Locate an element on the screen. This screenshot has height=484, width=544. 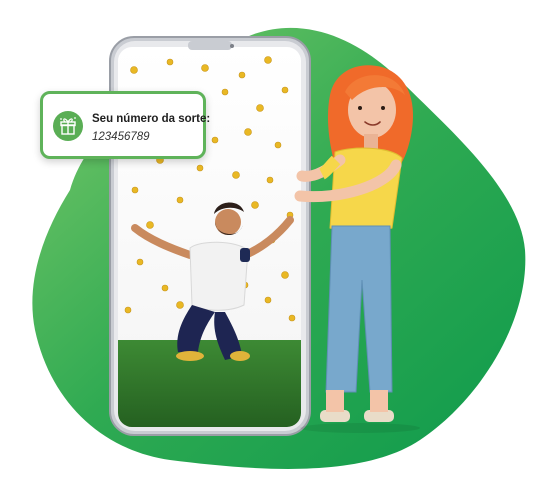
lucky-number-value: 123456789 is located at coordinates (121, 137).